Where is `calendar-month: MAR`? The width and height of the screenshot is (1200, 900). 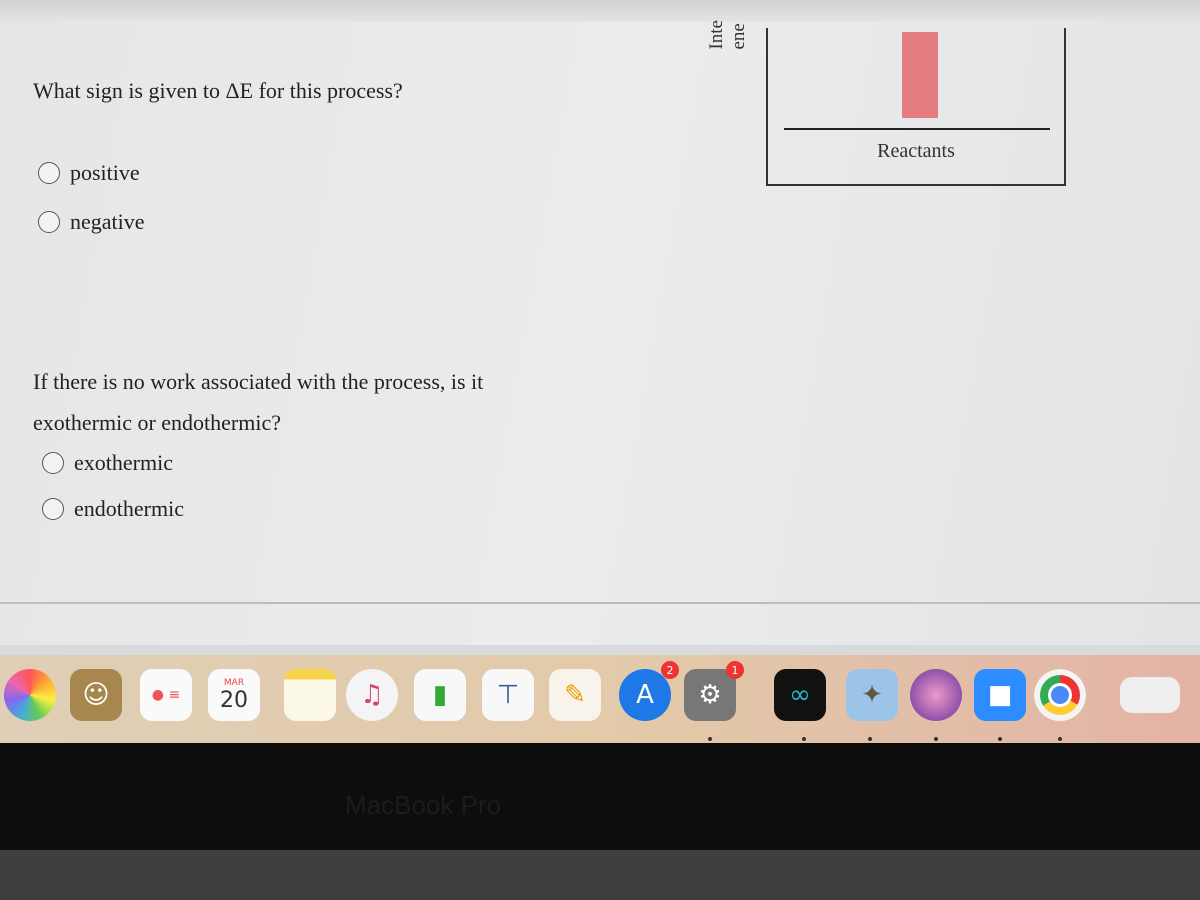
calendar-month: MAR is located at coordinates (234, 682).